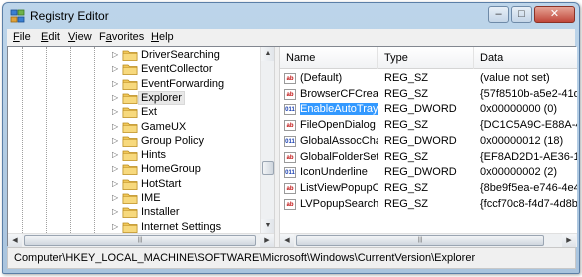 Image resolution: width=582 pixels, height=277 pixels. I want to click on tree-item: ▷ EventForwarding, so click(134, 84).